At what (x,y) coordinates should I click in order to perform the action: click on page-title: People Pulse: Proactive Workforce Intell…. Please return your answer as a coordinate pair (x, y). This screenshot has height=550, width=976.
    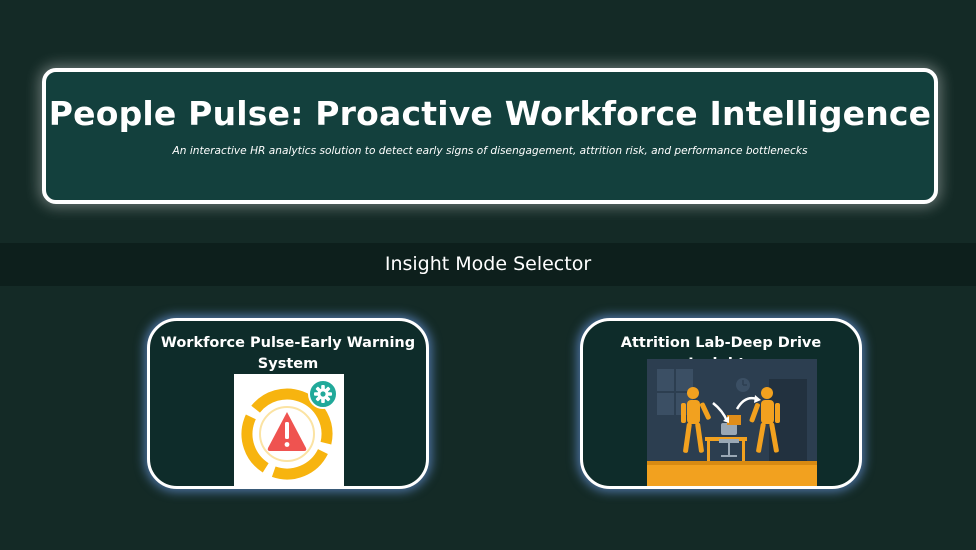
    Looking at the image, I should click on (490, 113).